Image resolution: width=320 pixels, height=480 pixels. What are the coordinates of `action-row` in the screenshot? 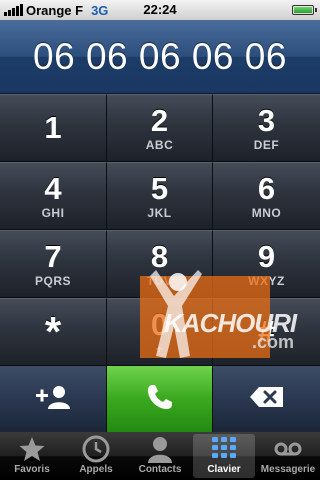 It's located at (160, 399).